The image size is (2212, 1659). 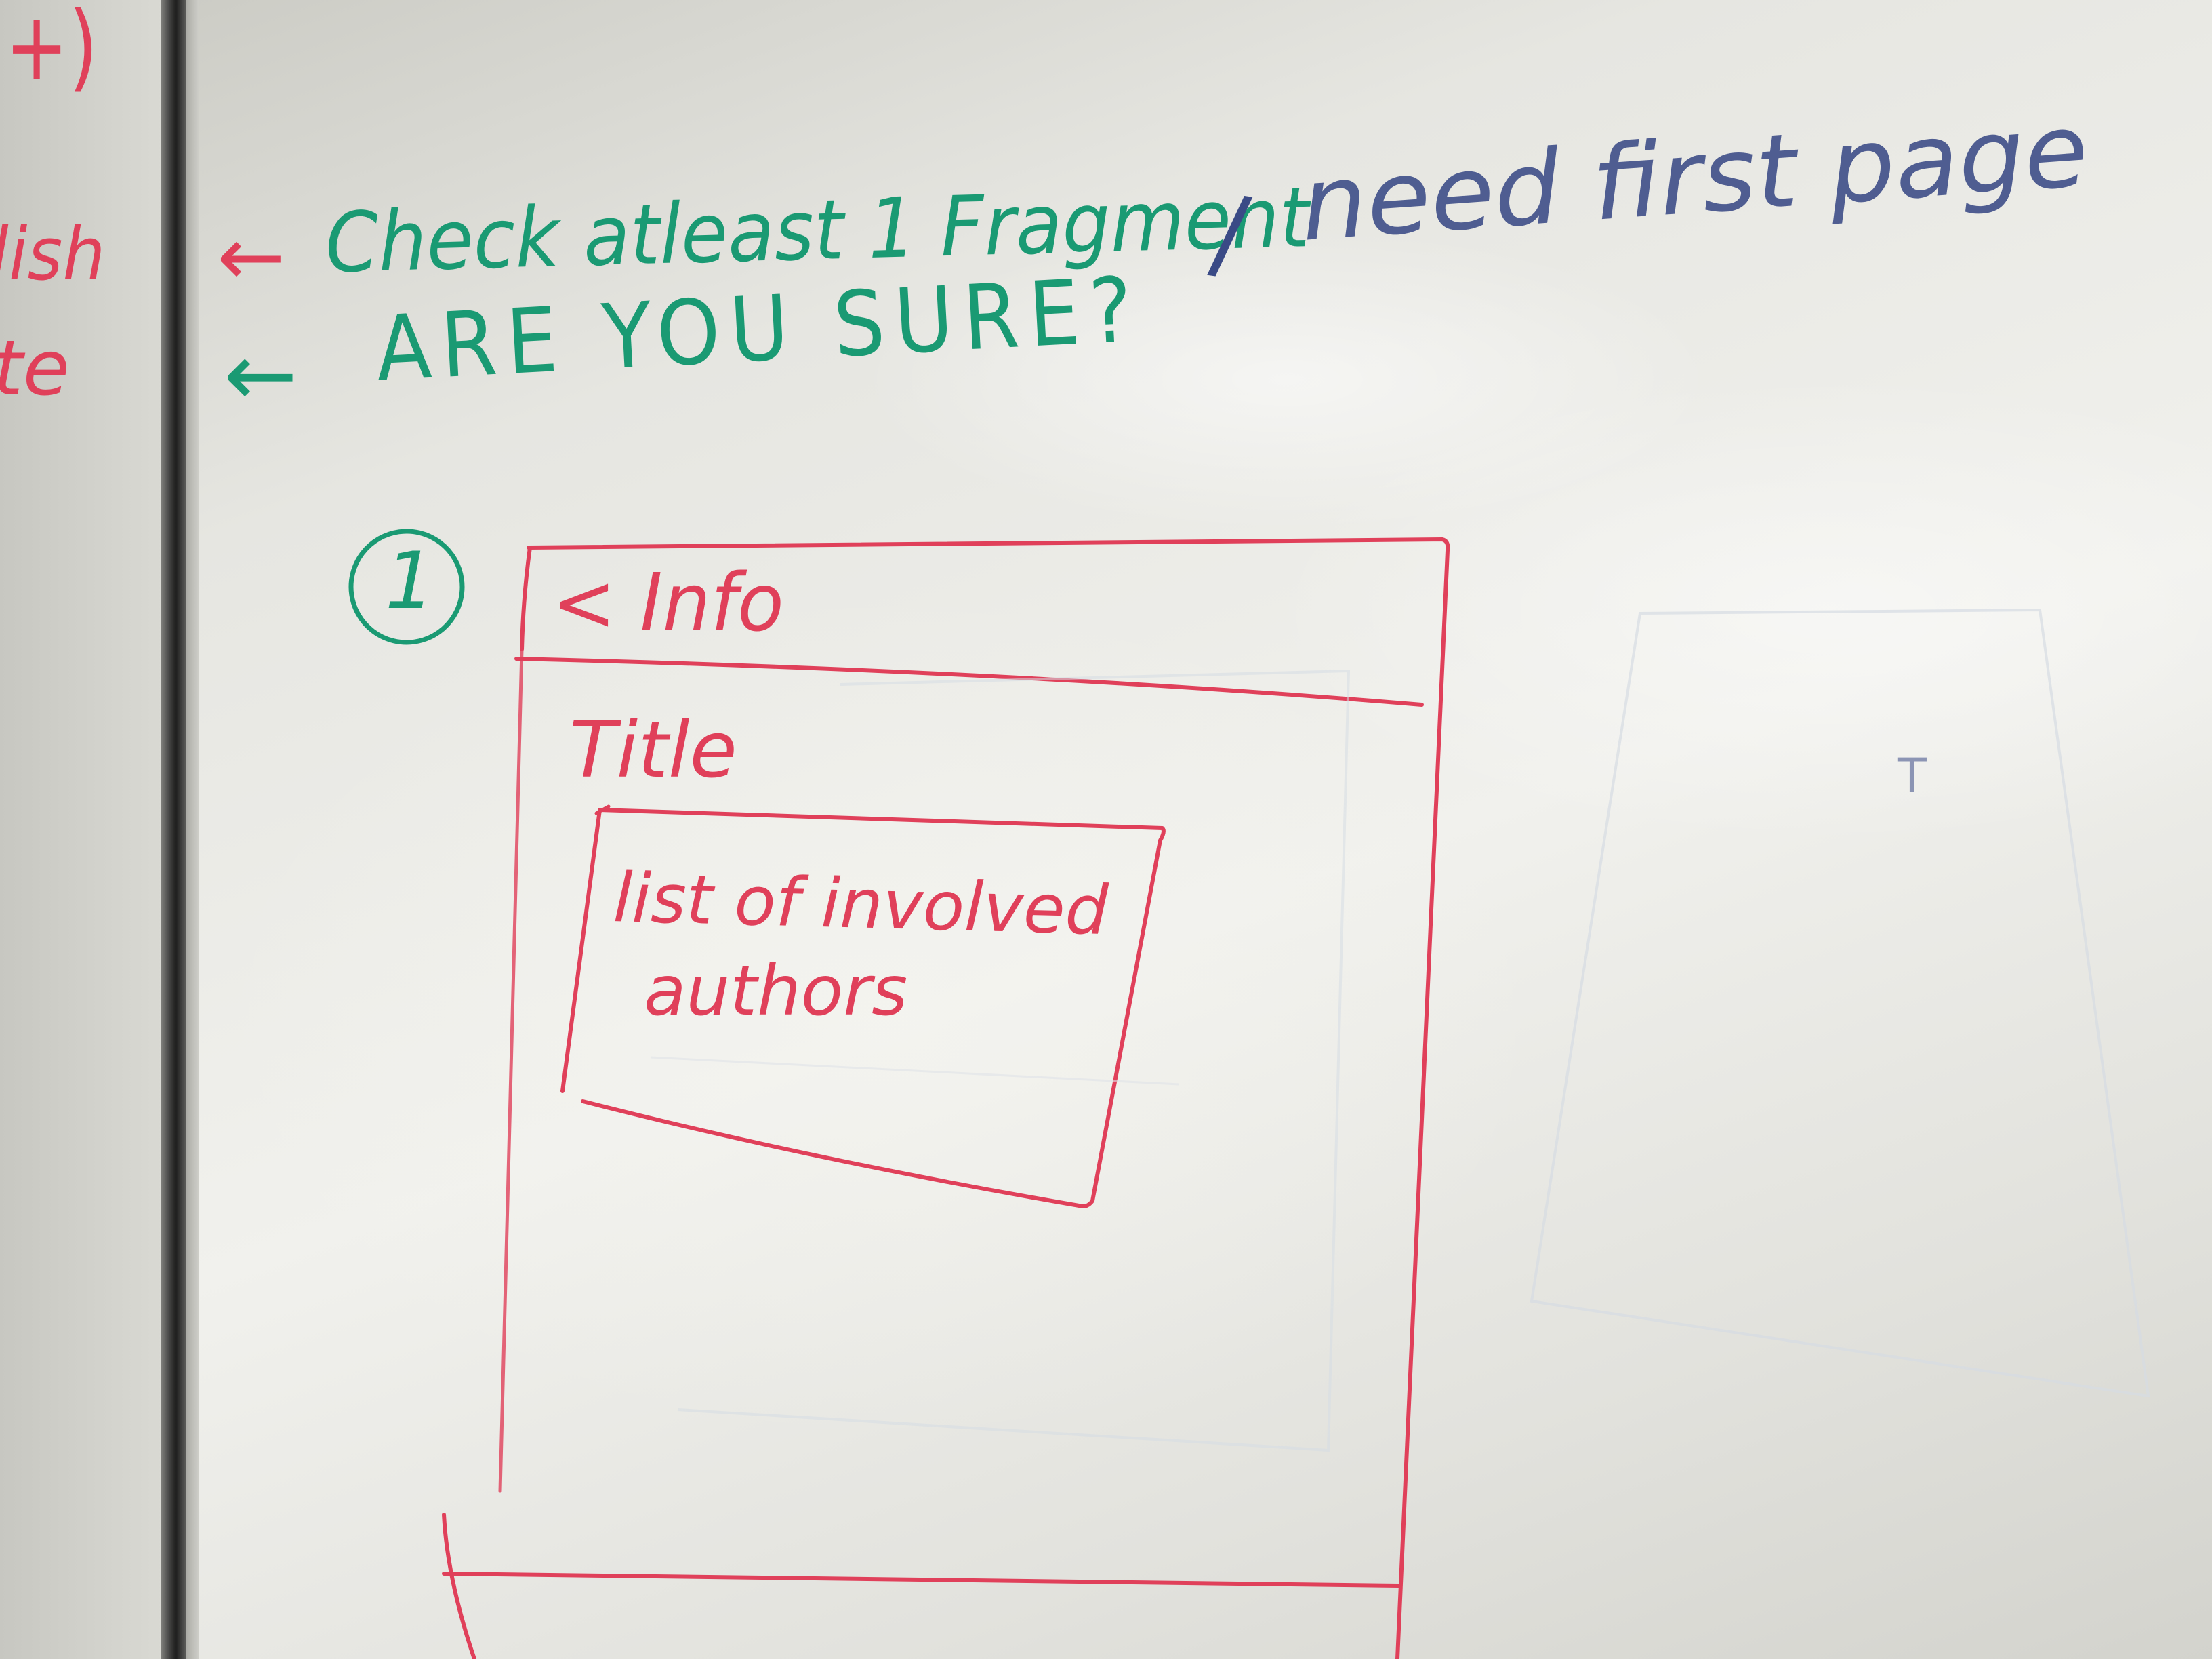 I want to click on bottom-divider, so click(x=921, y=1580).